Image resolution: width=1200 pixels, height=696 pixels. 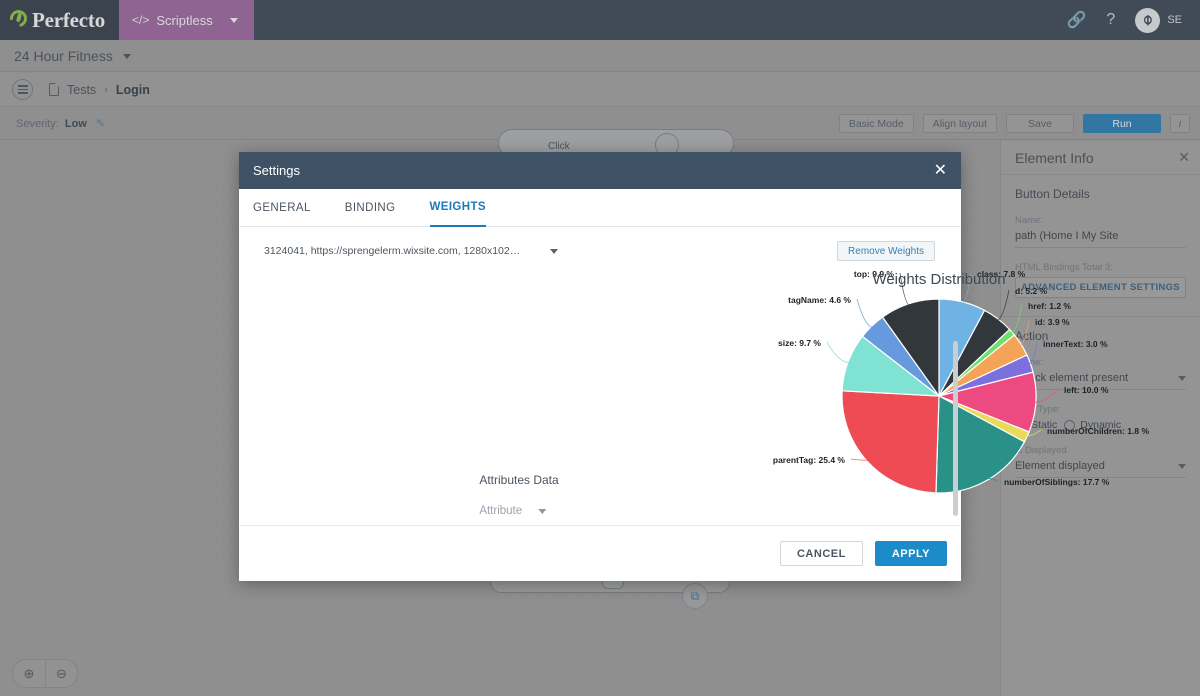 What do you see at coordinates (1003, 305) in the screenshot?
I see `pie-leader-line-d` at bounding box center [1003, 305].